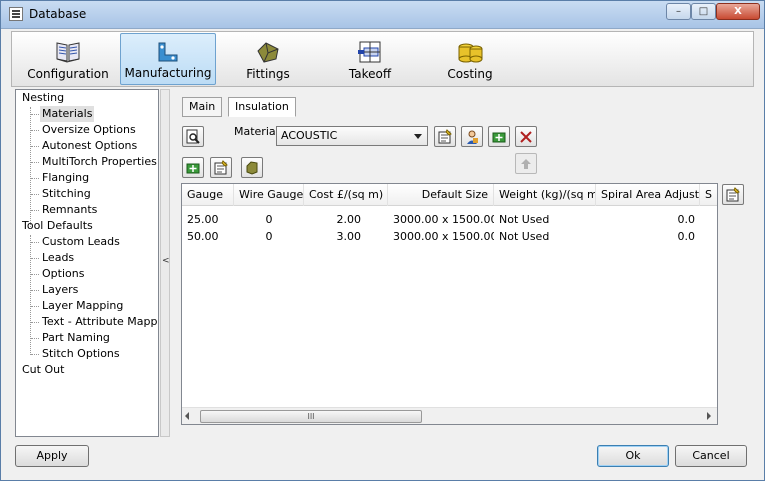 The image size is (765, 481). What do you see at coordinates (470, 74) in the screenshot?
I see `toolbar-label: Costing` at bounding box center [470, 74].